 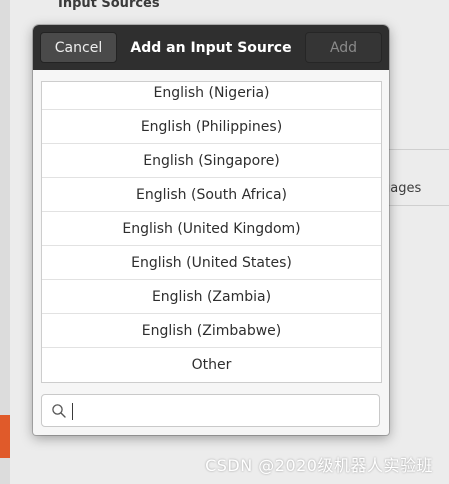 What do you see at coordinates (211, 195) in the screenshot?
I see `list-item: English (South Africa)` at bounding box center [211, 195].